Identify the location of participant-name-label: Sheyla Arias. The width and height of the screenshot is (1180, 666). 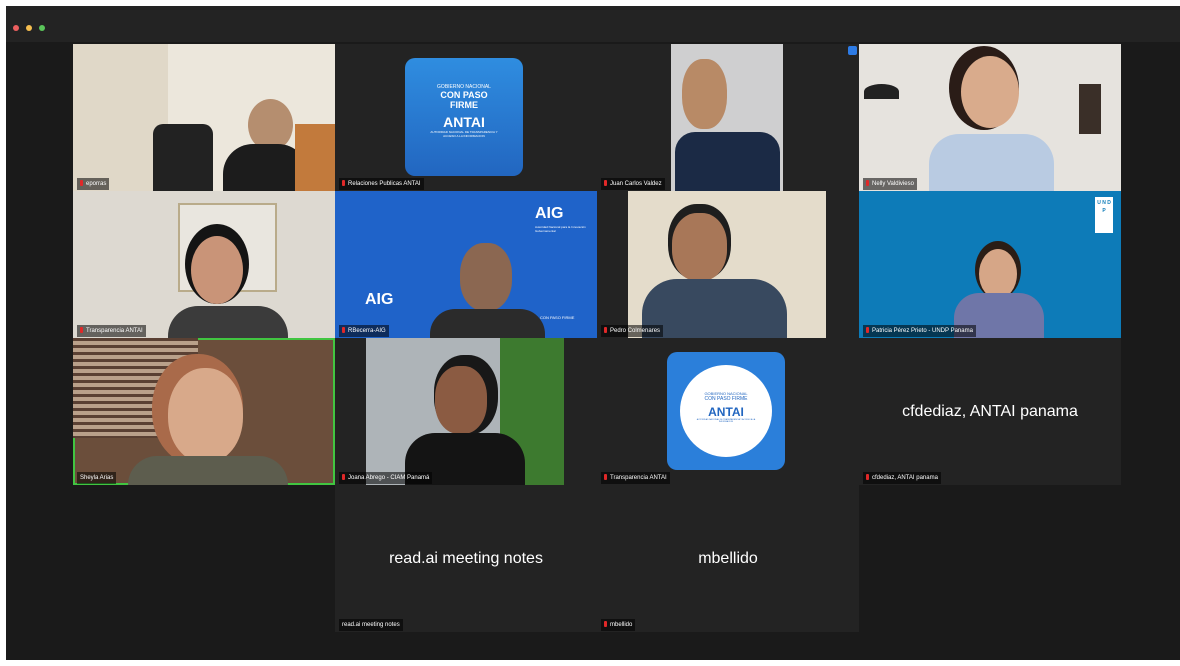
(97, 478).